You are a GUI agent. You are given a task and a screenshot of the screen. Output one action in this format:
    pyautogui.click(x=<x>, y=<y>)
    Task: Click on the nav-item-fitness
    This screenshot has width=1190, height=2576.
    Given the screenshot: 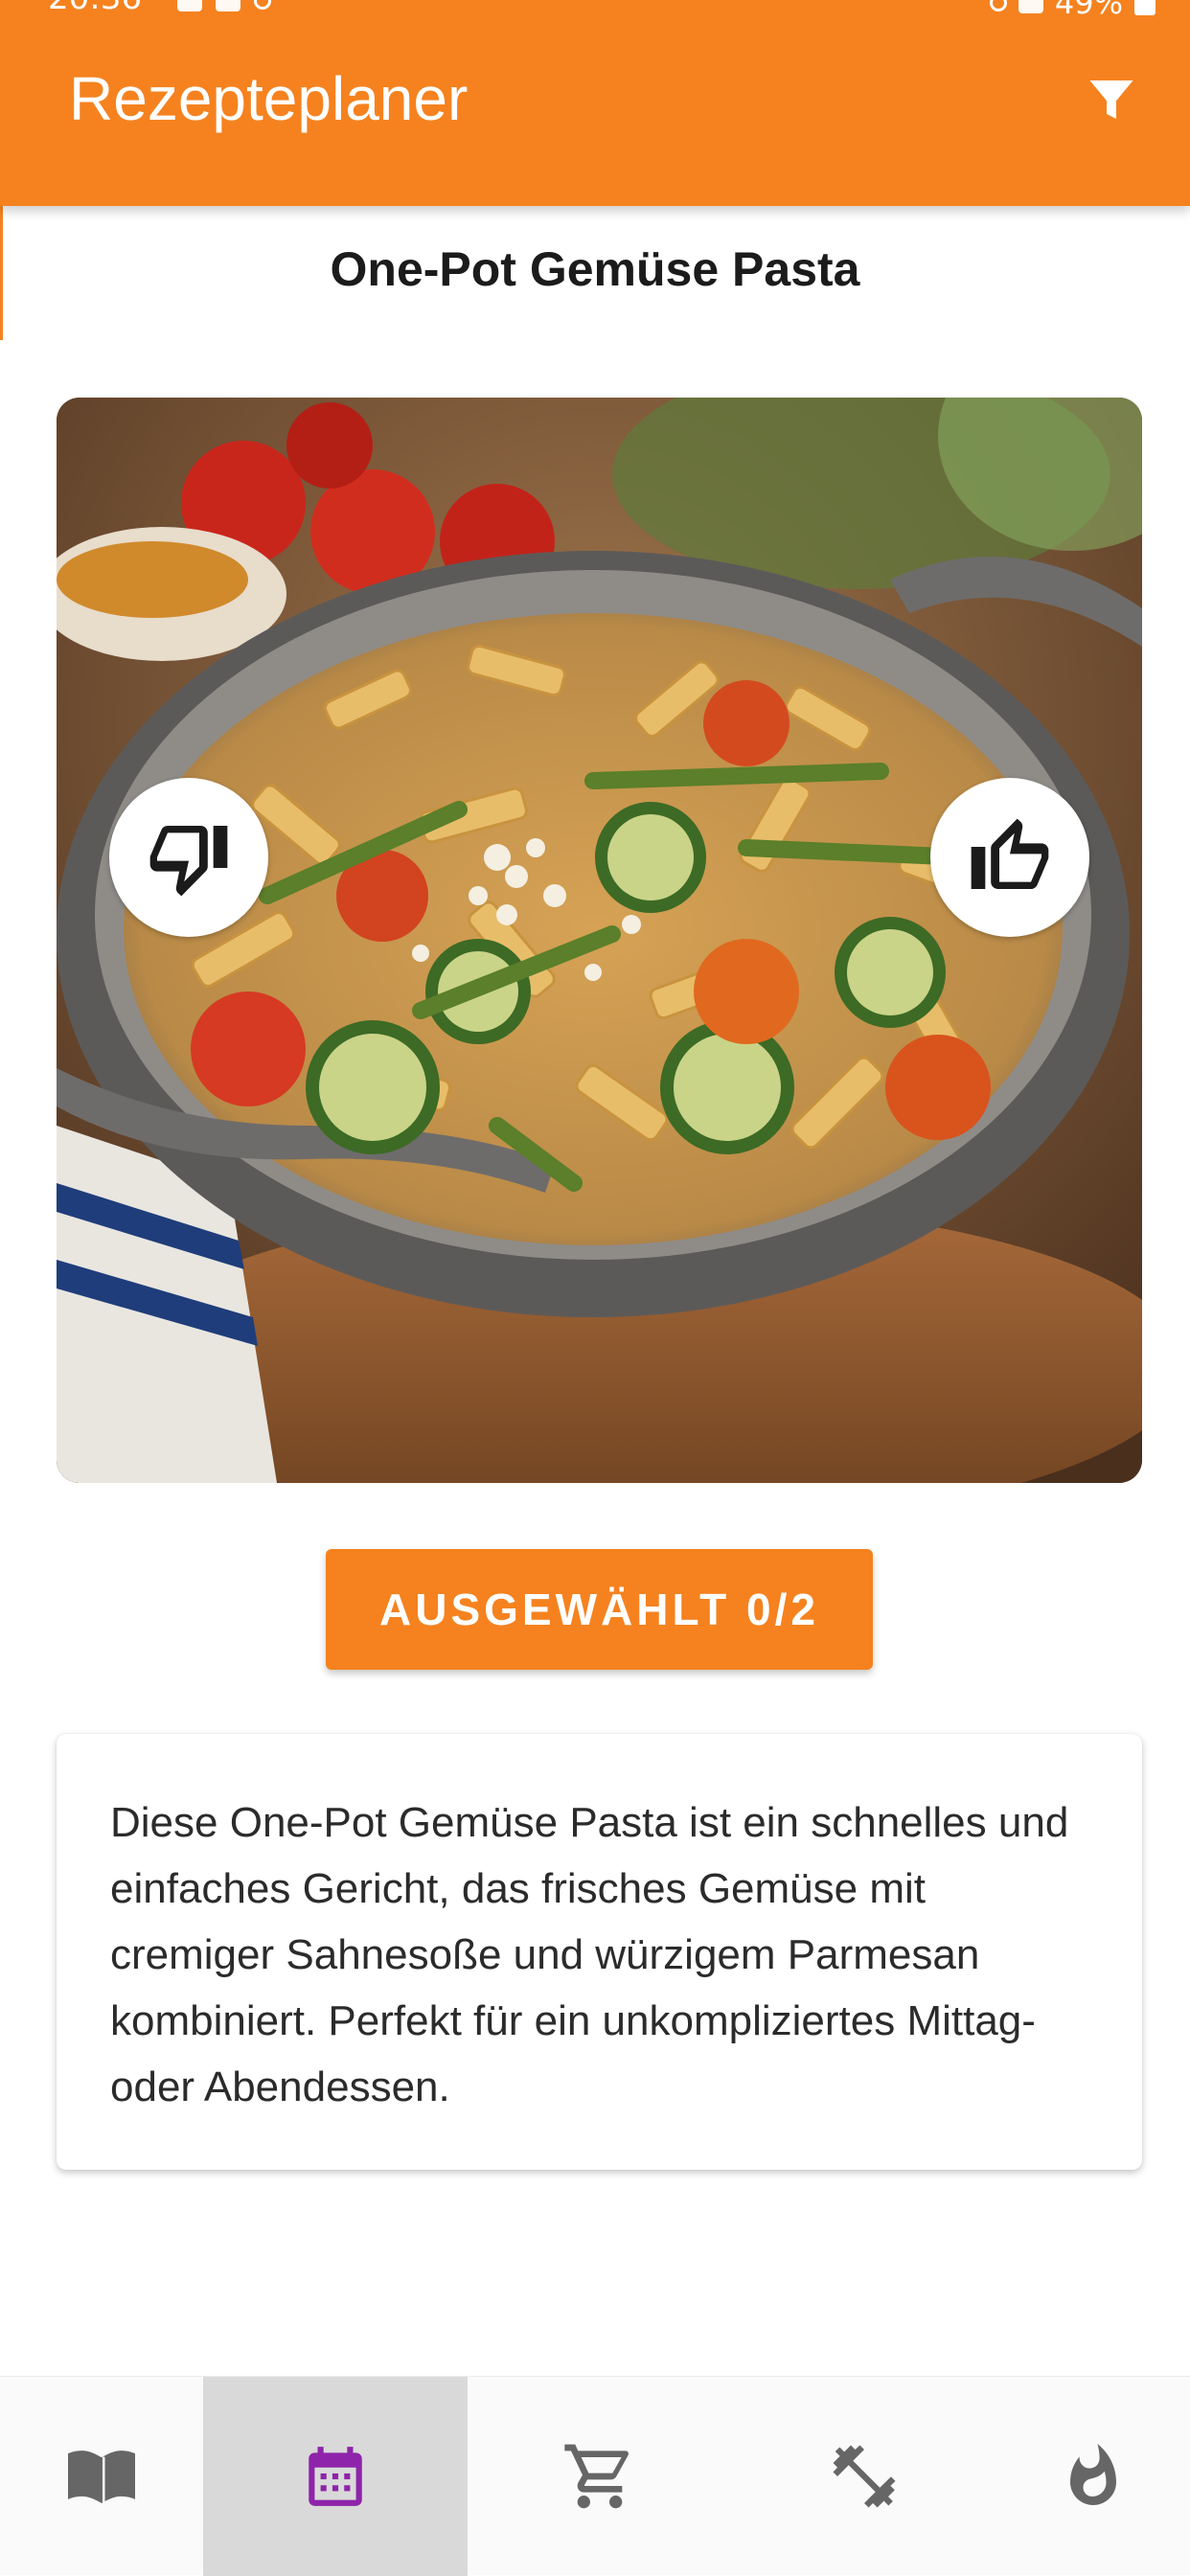 What is the action you would take?
    pyautogui.click(x=864, y=2476)
    